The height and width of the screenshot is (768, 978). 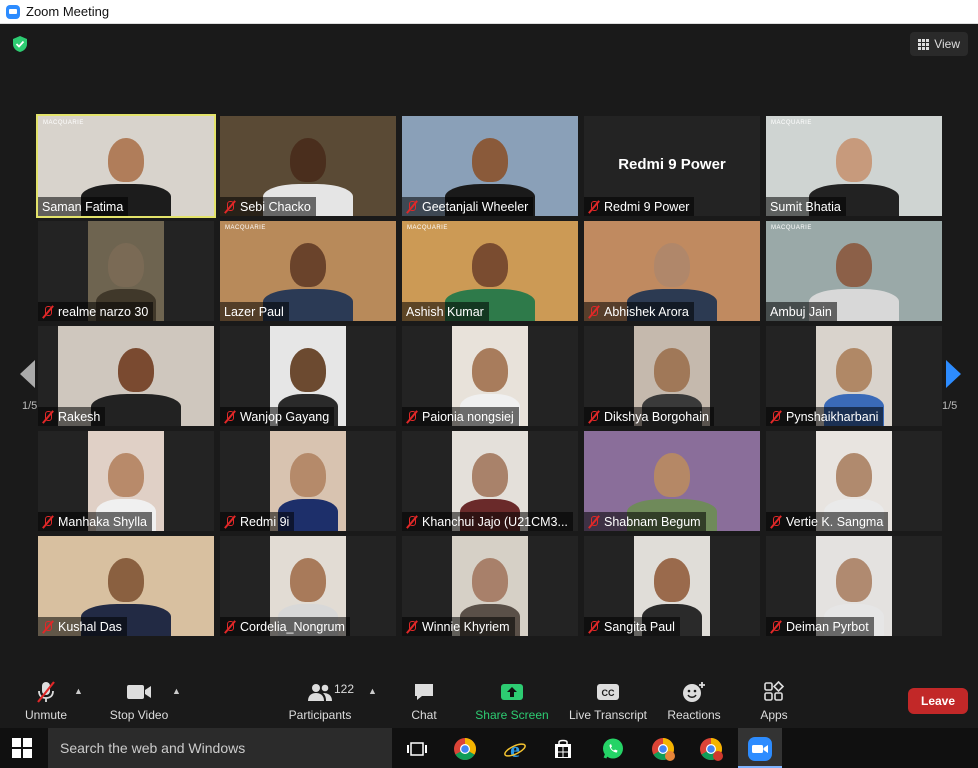 What do you see at coordinates (95, 521) in the screenshot?
I see `participant-nameplate: Manhaka Shylla` at bounding box center [95, 521].